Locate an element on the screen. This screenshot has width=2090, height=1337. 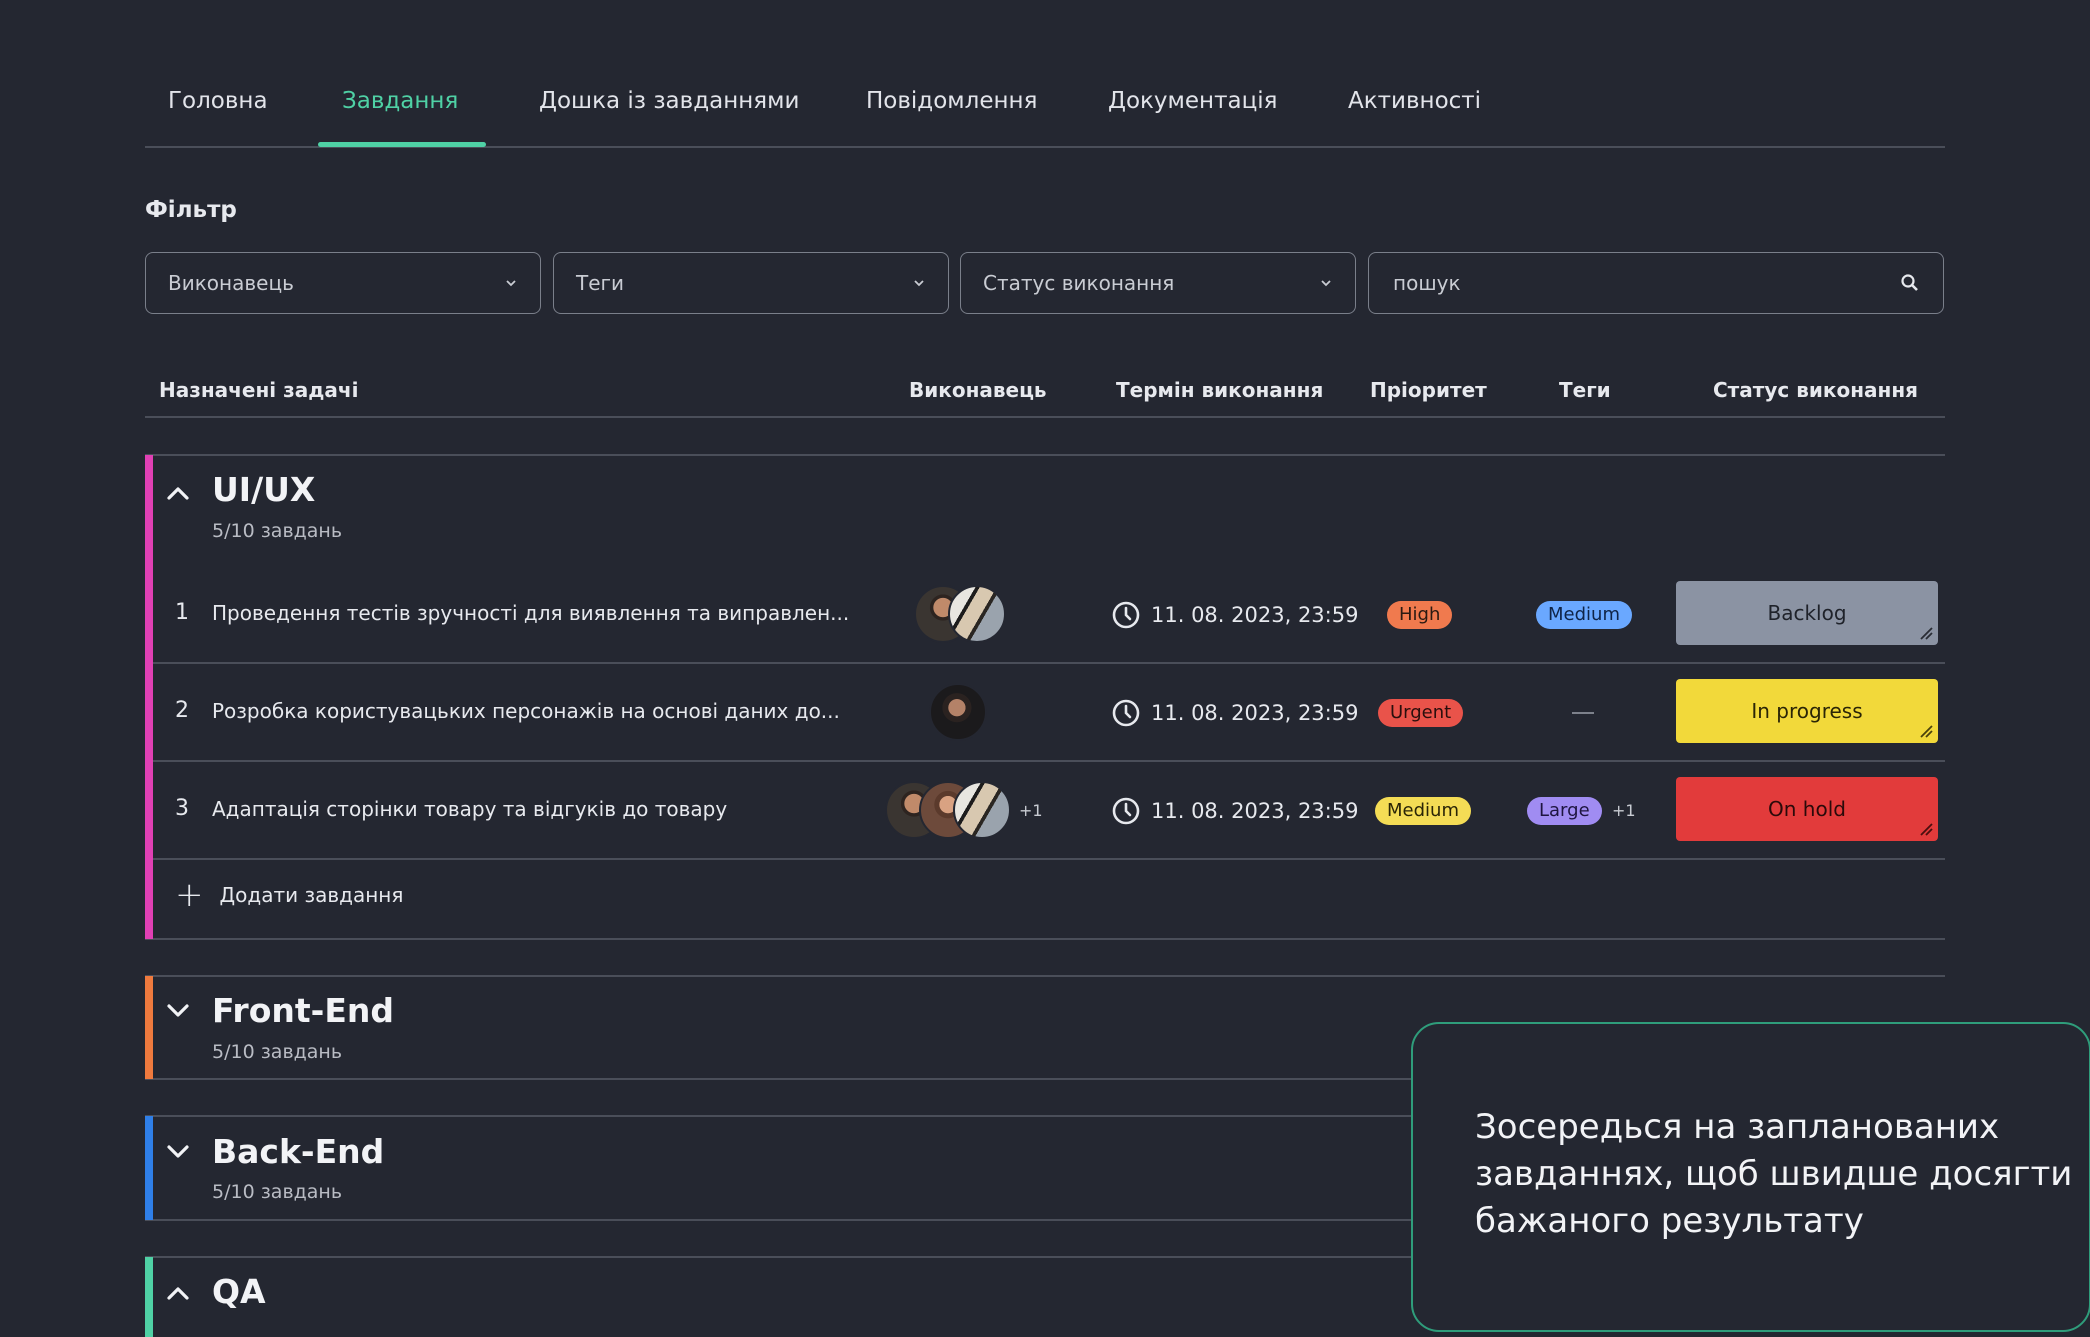
column-header-tags: Теги is located at coordinates (1585, 390).